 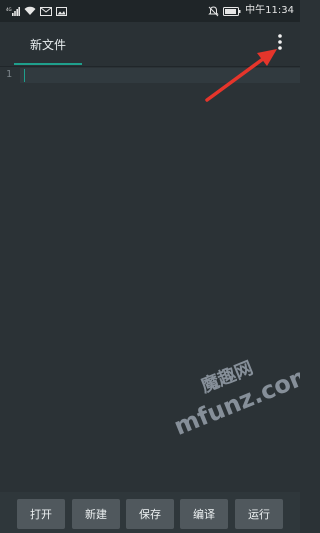 I want to click on mute-icon, so click(x=213, y=11).